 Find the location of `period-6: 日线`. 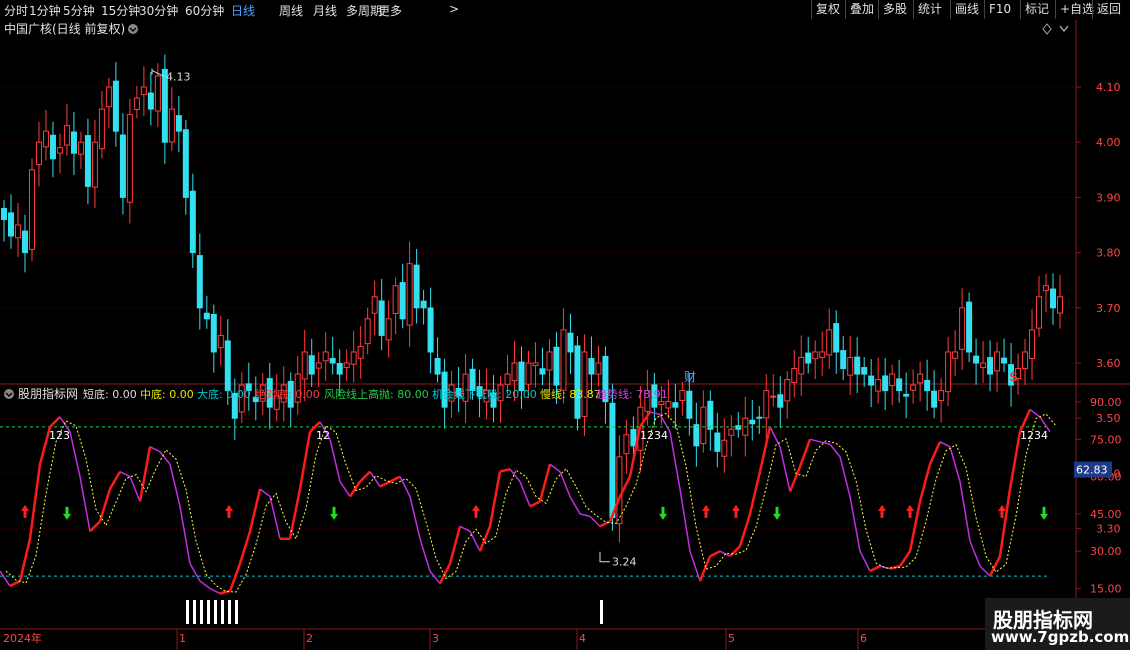

period-6: 日线 is located at coordinates (243, 10).